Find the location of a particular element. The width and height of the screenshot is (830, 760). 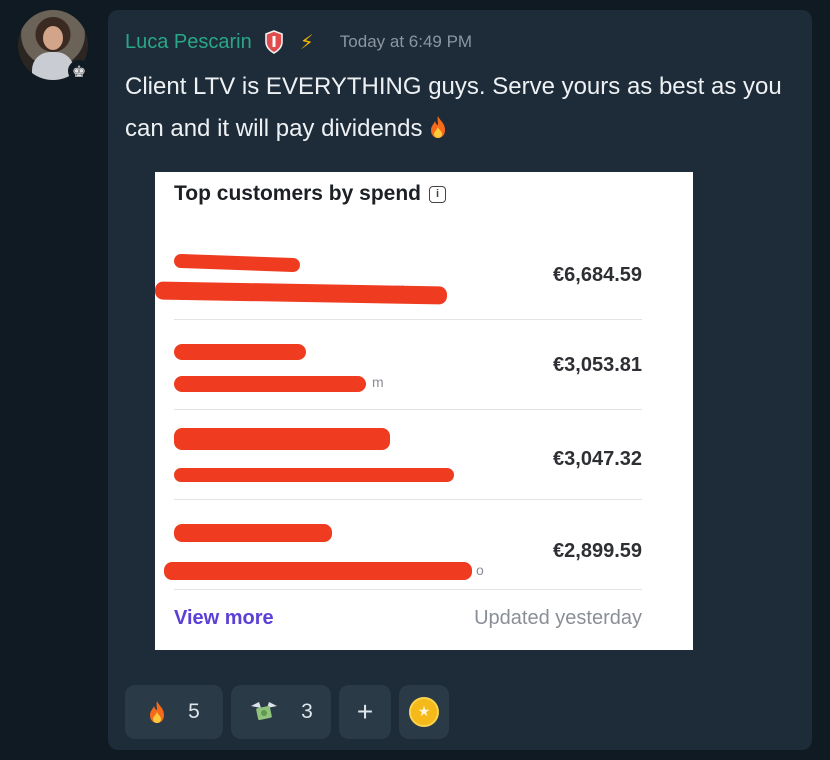

gold-coin-icon: ★ is located at coordinates (424, 712).